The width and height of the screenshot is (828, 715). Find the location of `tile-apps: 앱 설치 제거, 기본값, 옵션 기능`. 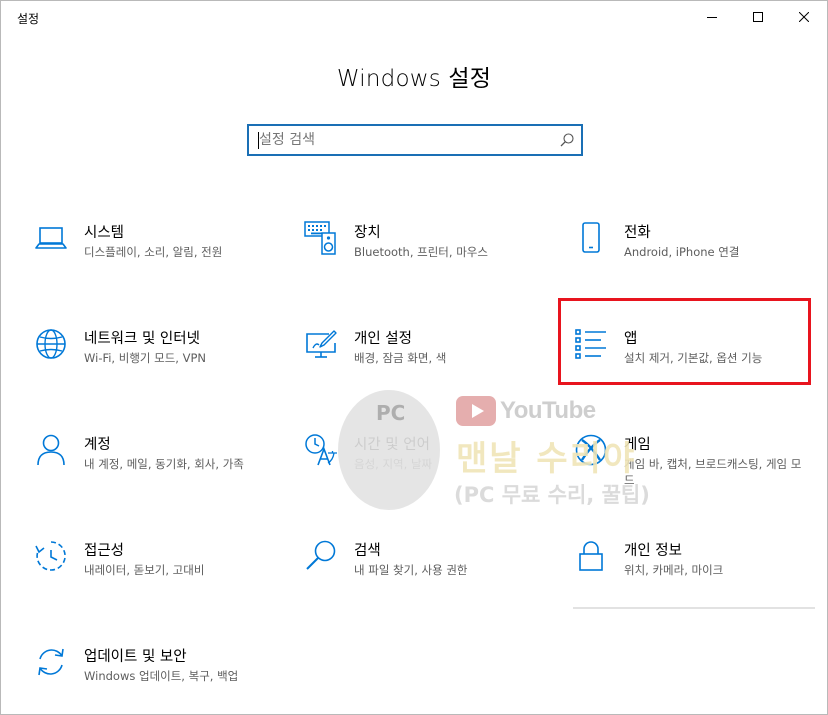

tile-apps: 앱 설치 제거, 기본값, 옵션 기능 is located at coordinates (699, 362).